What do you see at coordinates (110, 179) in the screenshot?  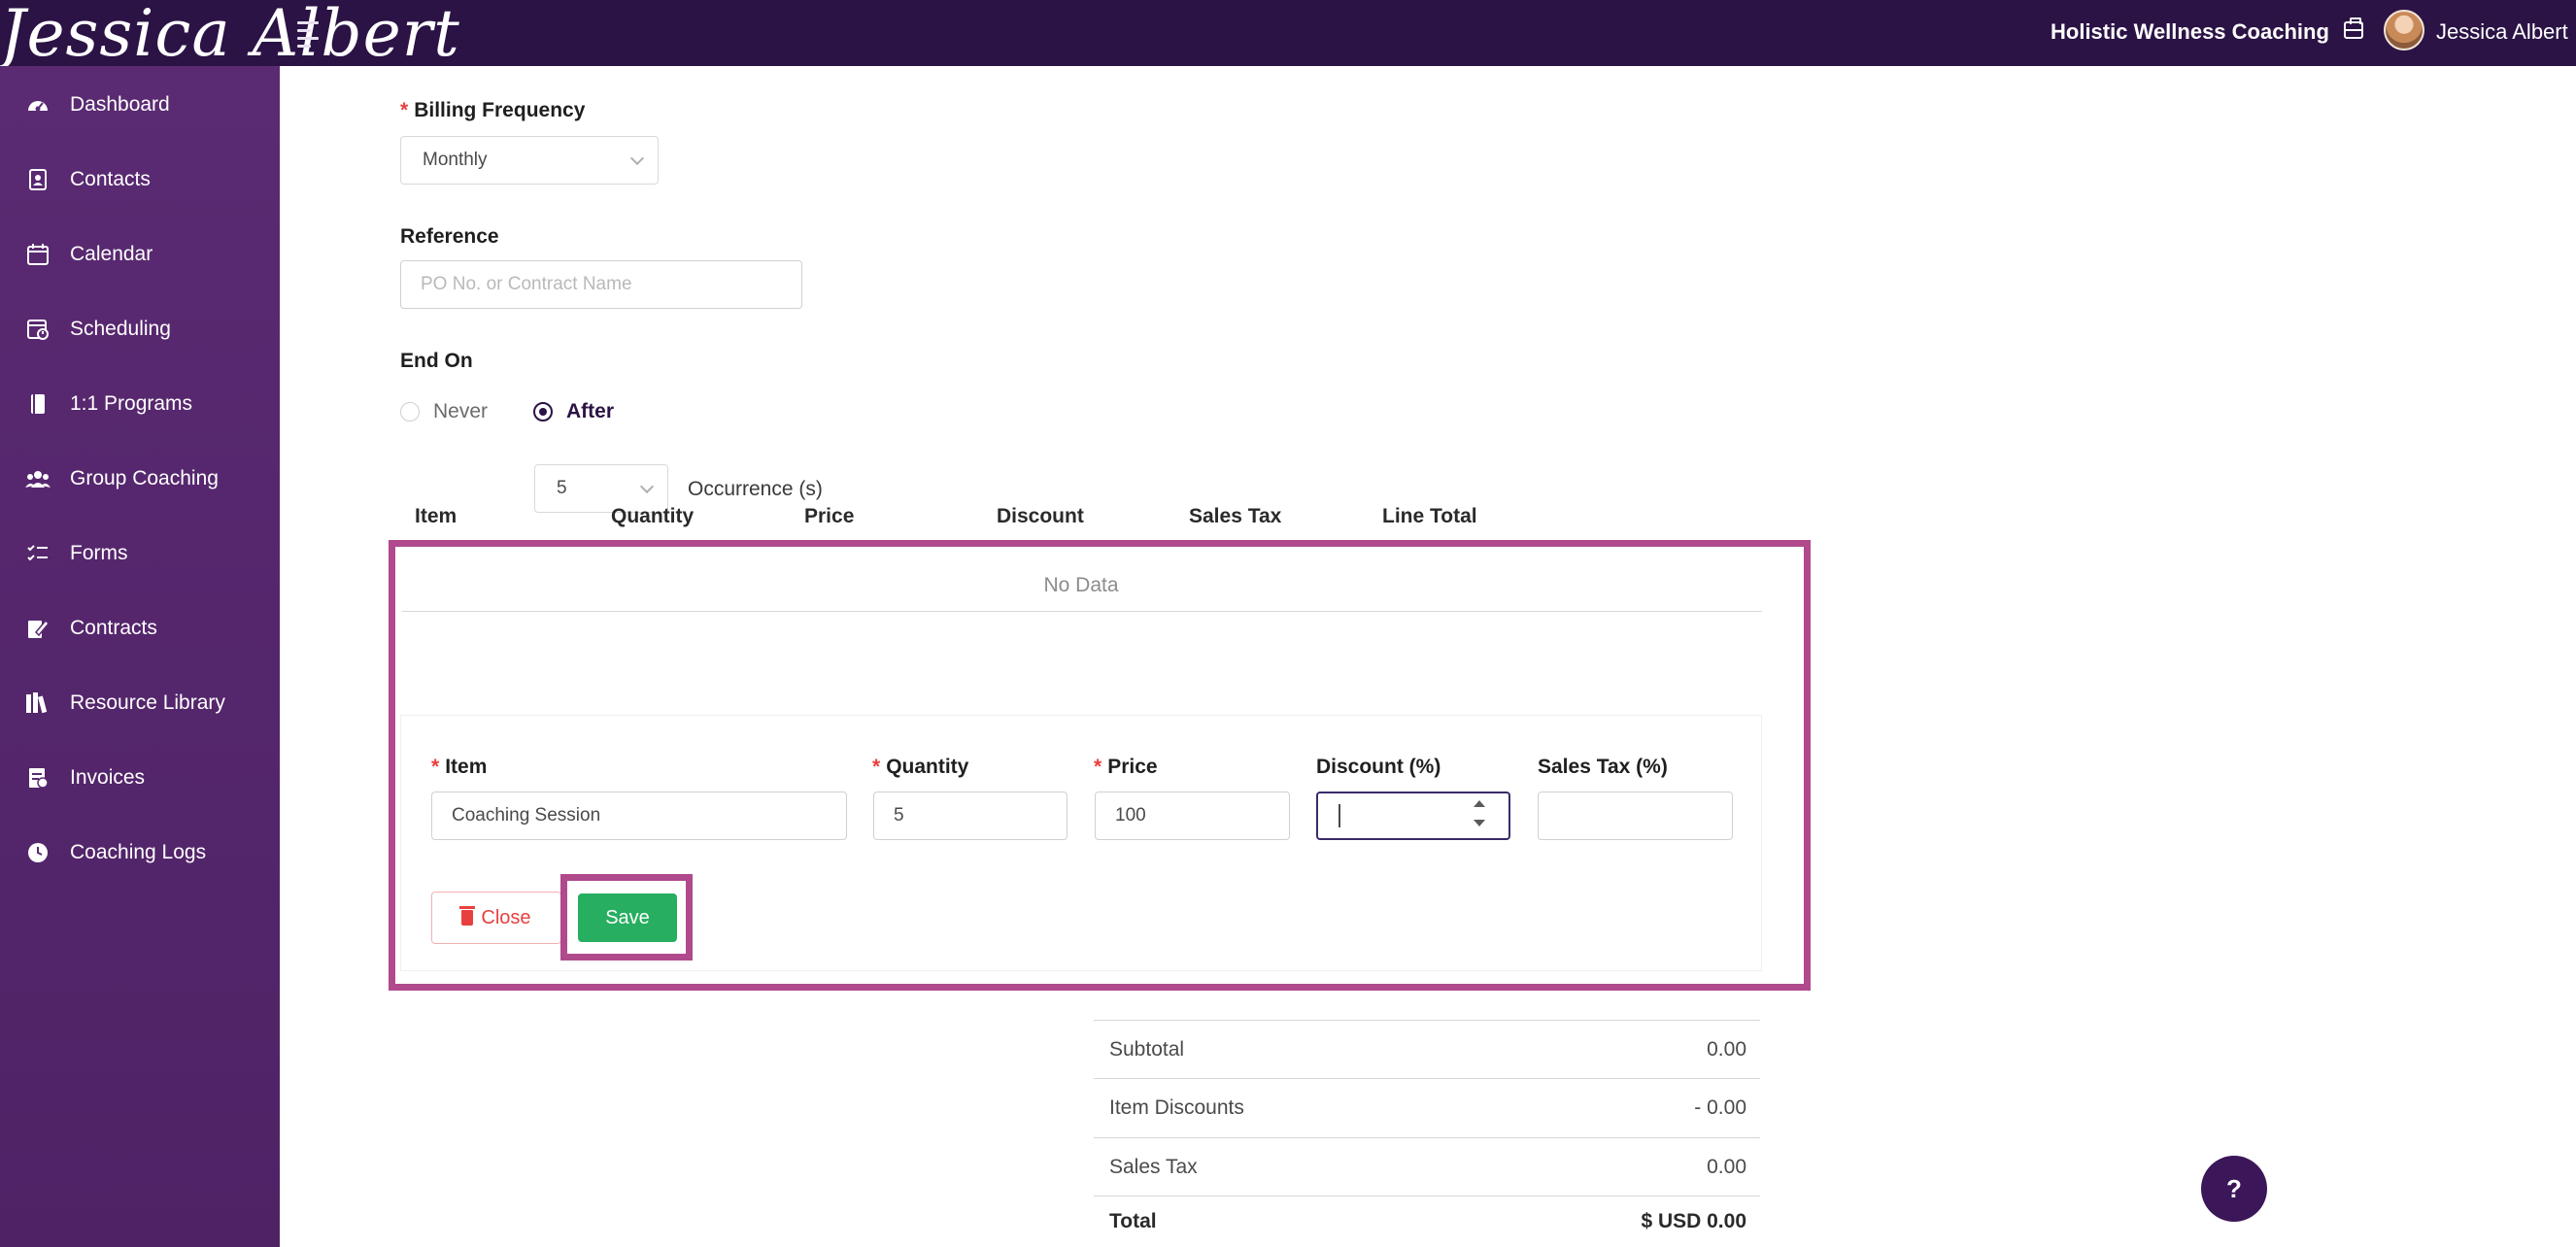 I see `sidebar-item-label: Contacts` at bounding box center [110, 179].